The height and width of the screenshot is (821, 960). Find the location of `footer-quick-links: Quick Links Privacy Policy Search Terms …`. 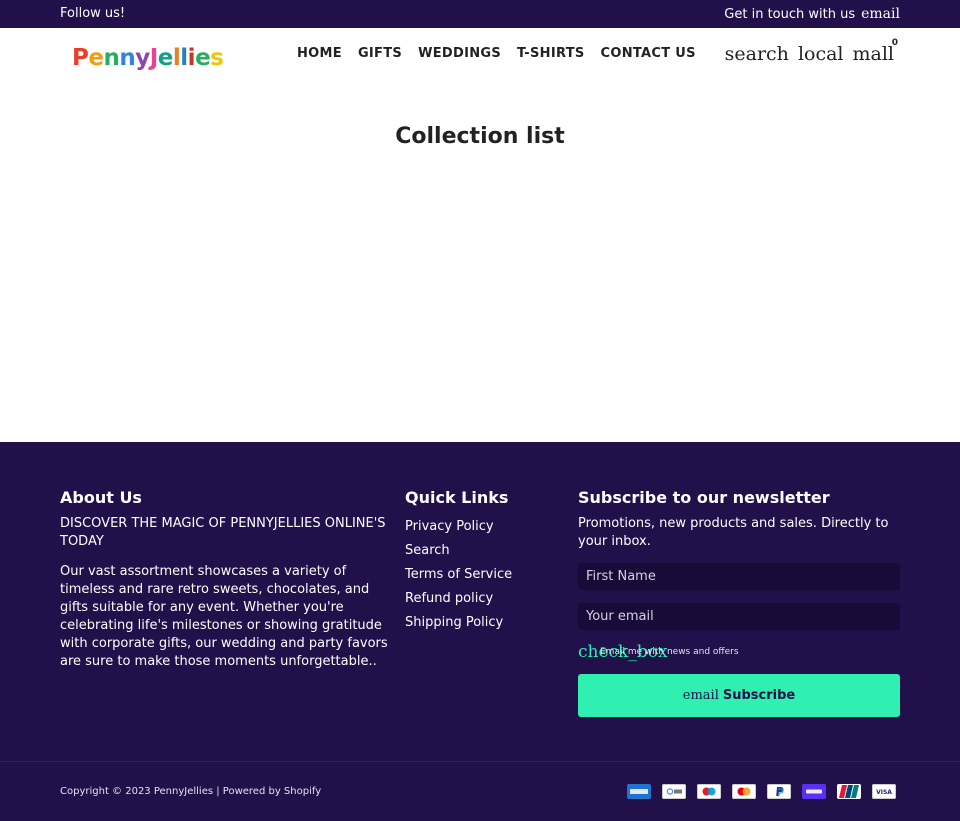

footer-quick-links: Quick Links Privacy Policy Search Terms … is located at coordinates (485, 561).